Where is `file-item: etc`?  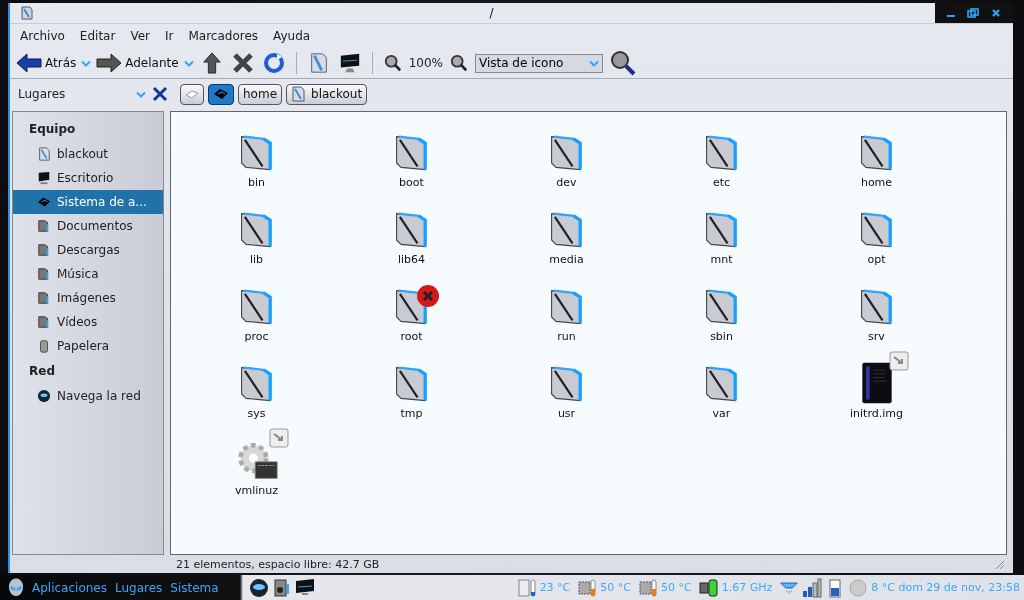
file-item: etc is located at coordinates (721, 158).